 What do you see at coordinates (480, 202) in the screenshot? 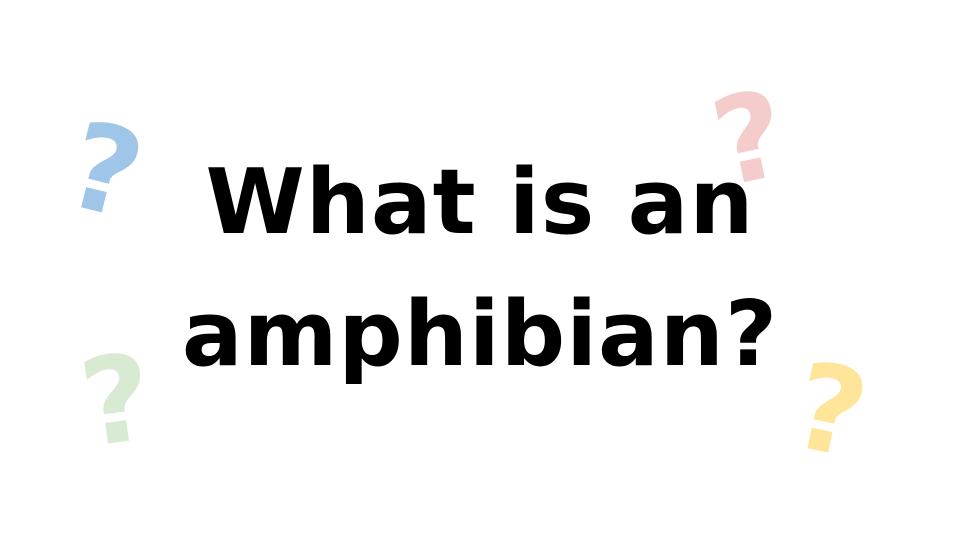
I see `slide-title-line-1: What is an` at bounding box center [480, 202].